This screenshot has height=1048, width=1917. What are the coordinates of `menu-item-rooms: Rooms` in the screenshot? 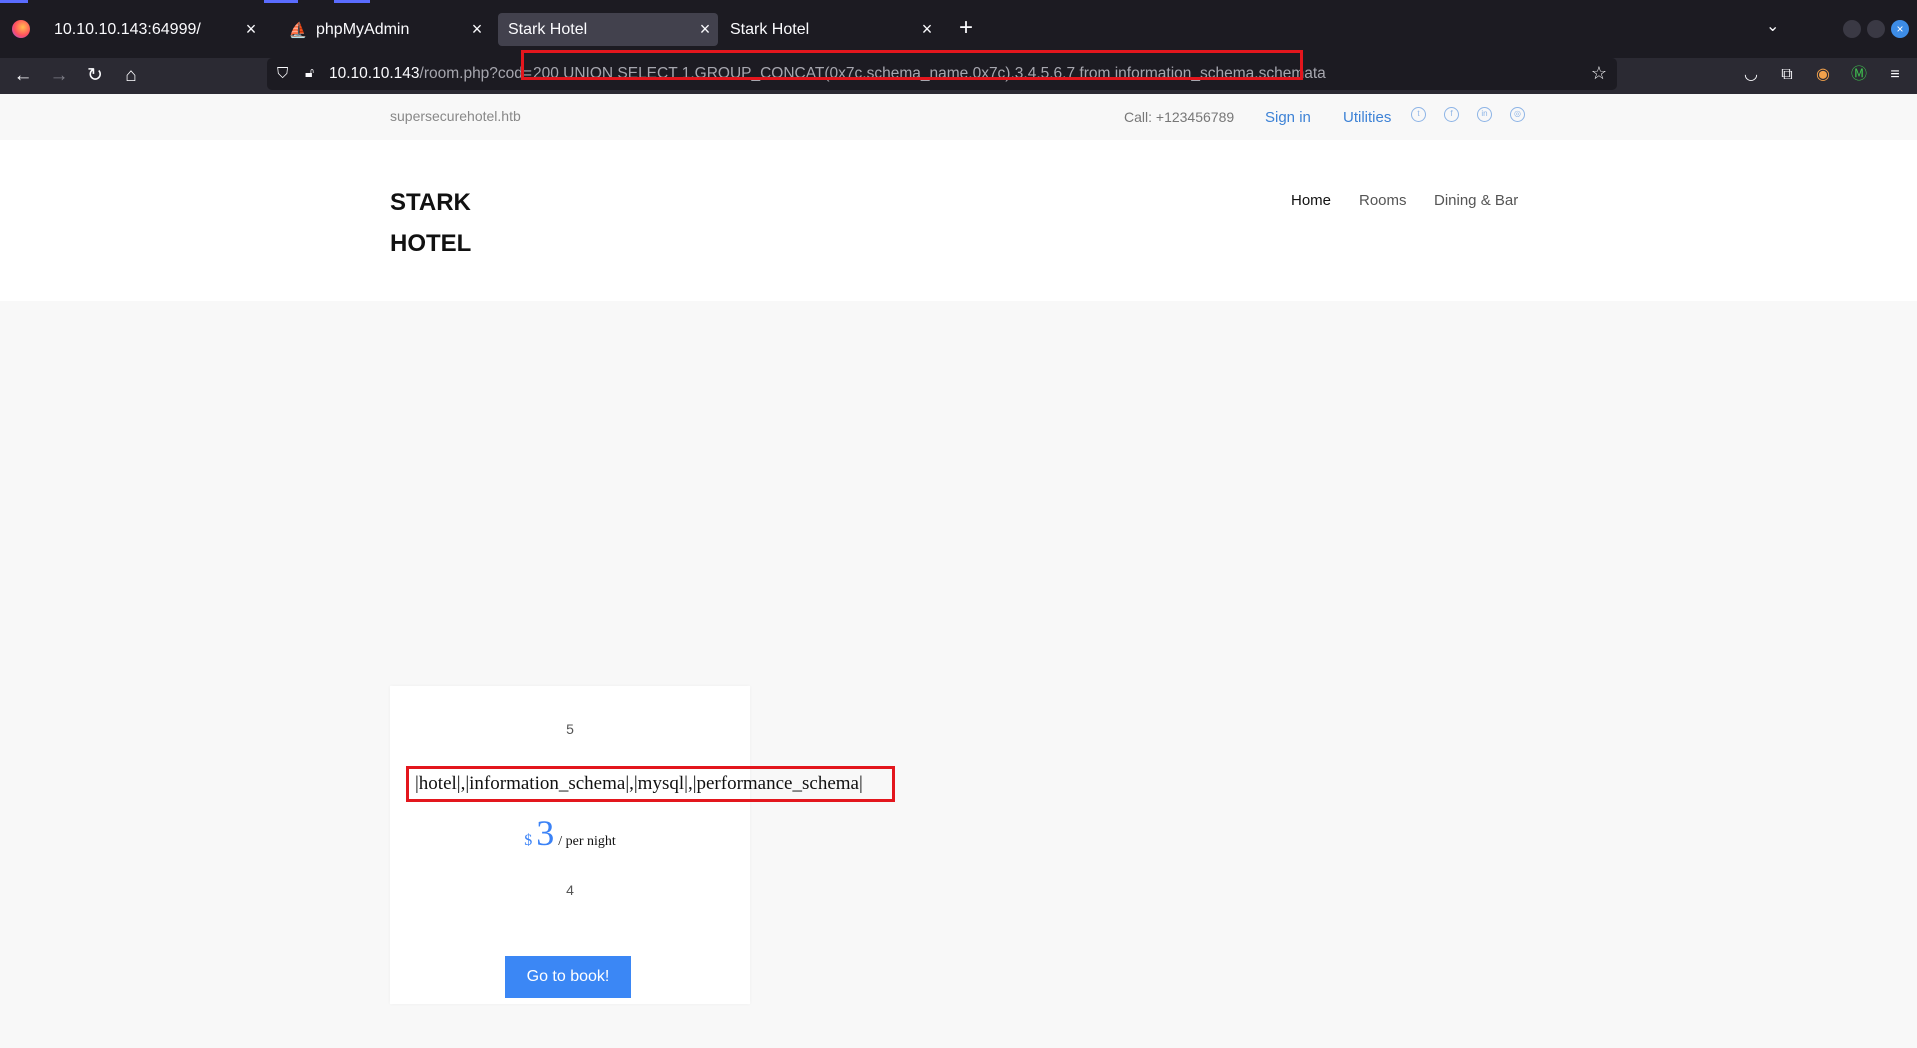 It's located at (1383, 200).